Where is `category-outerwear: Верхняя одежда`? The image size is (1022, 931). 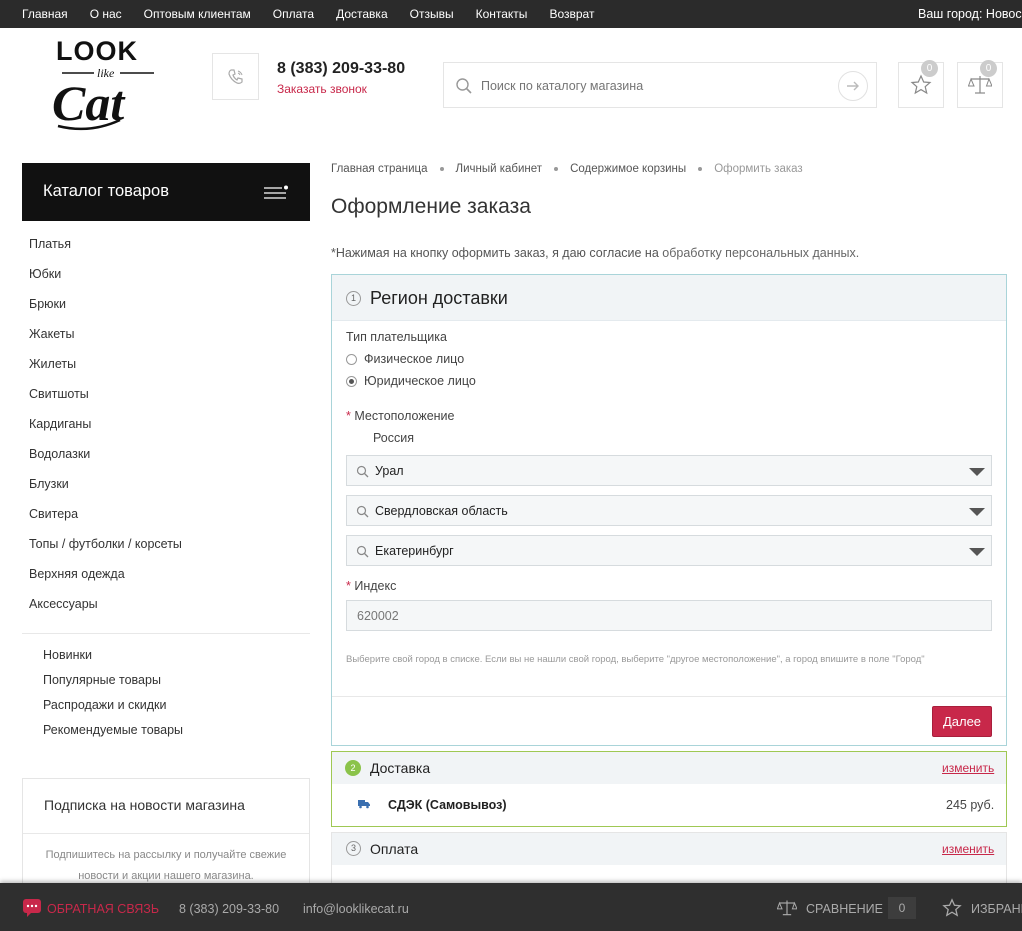 category-outerwear: Верхняя одежда is located at coordinates (105, 582).